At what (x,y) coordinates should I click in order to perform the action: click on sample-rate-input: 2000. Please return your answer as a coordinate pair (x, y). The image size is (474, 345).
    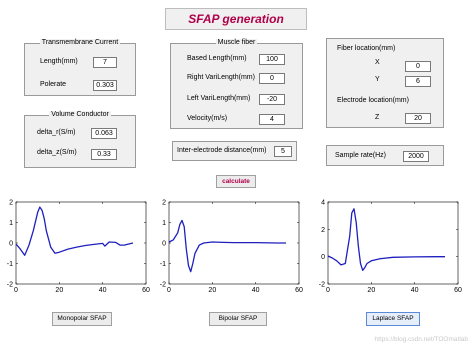
    Looking at the image, I should click on (416, 156).